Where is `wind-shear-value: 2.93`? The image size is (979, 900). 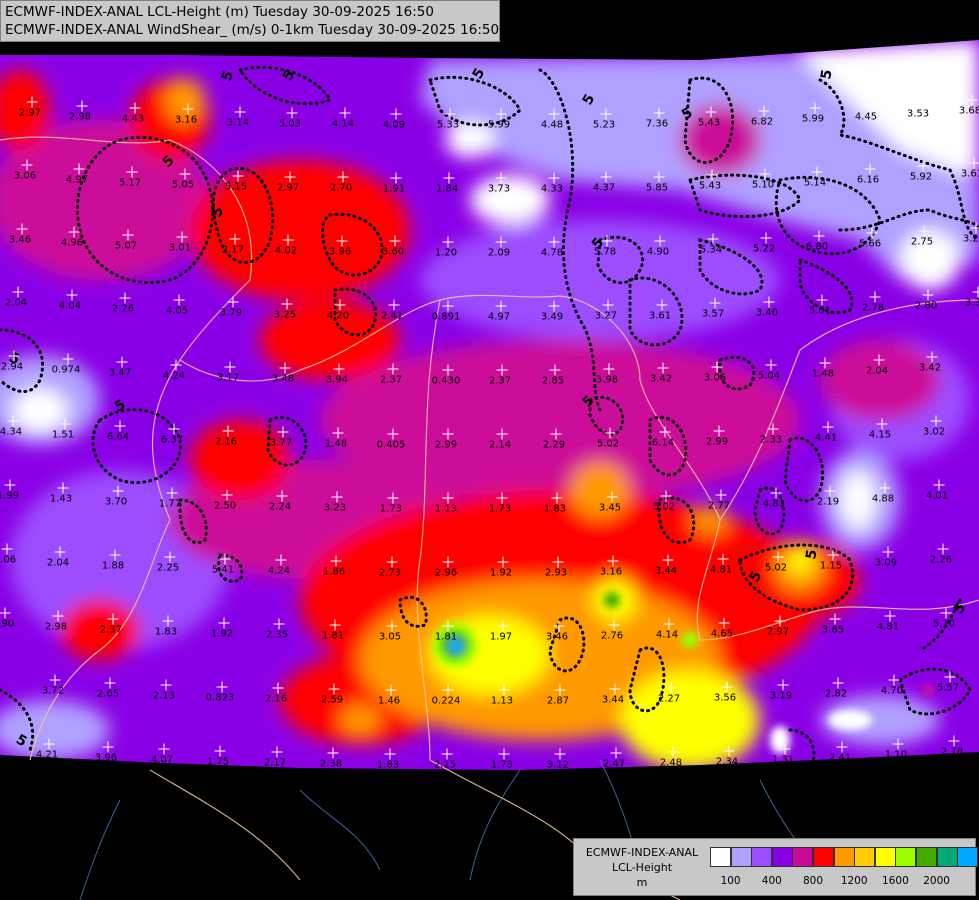
wind-shear-value: 2.93 is located at coordinates (556, 573).